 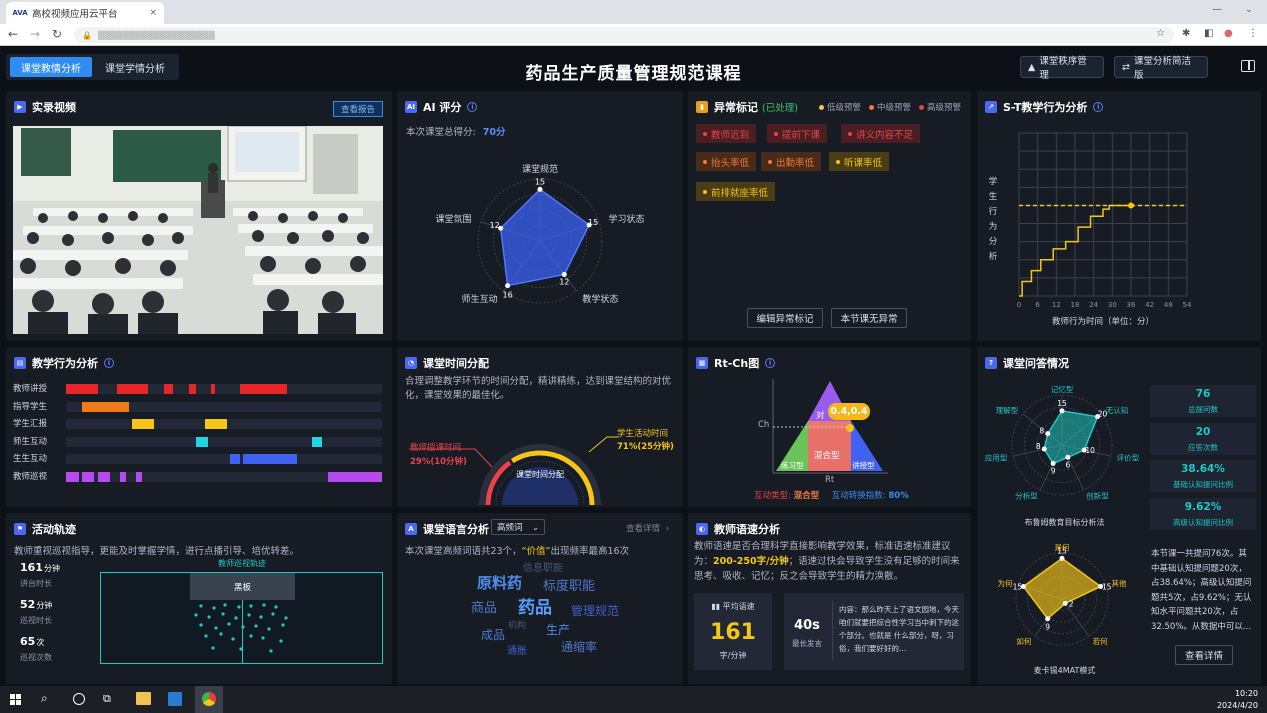 I want to click on word-cloud-word: 药品, so click(x=535, y=608).